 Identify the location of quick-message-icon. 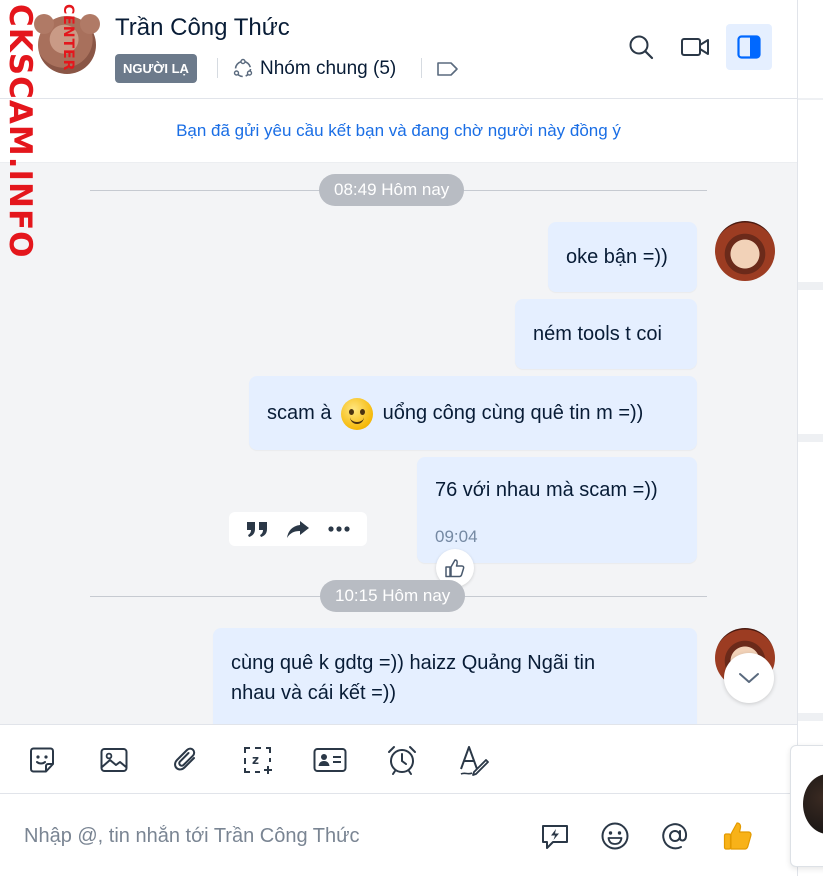
(555, 837).